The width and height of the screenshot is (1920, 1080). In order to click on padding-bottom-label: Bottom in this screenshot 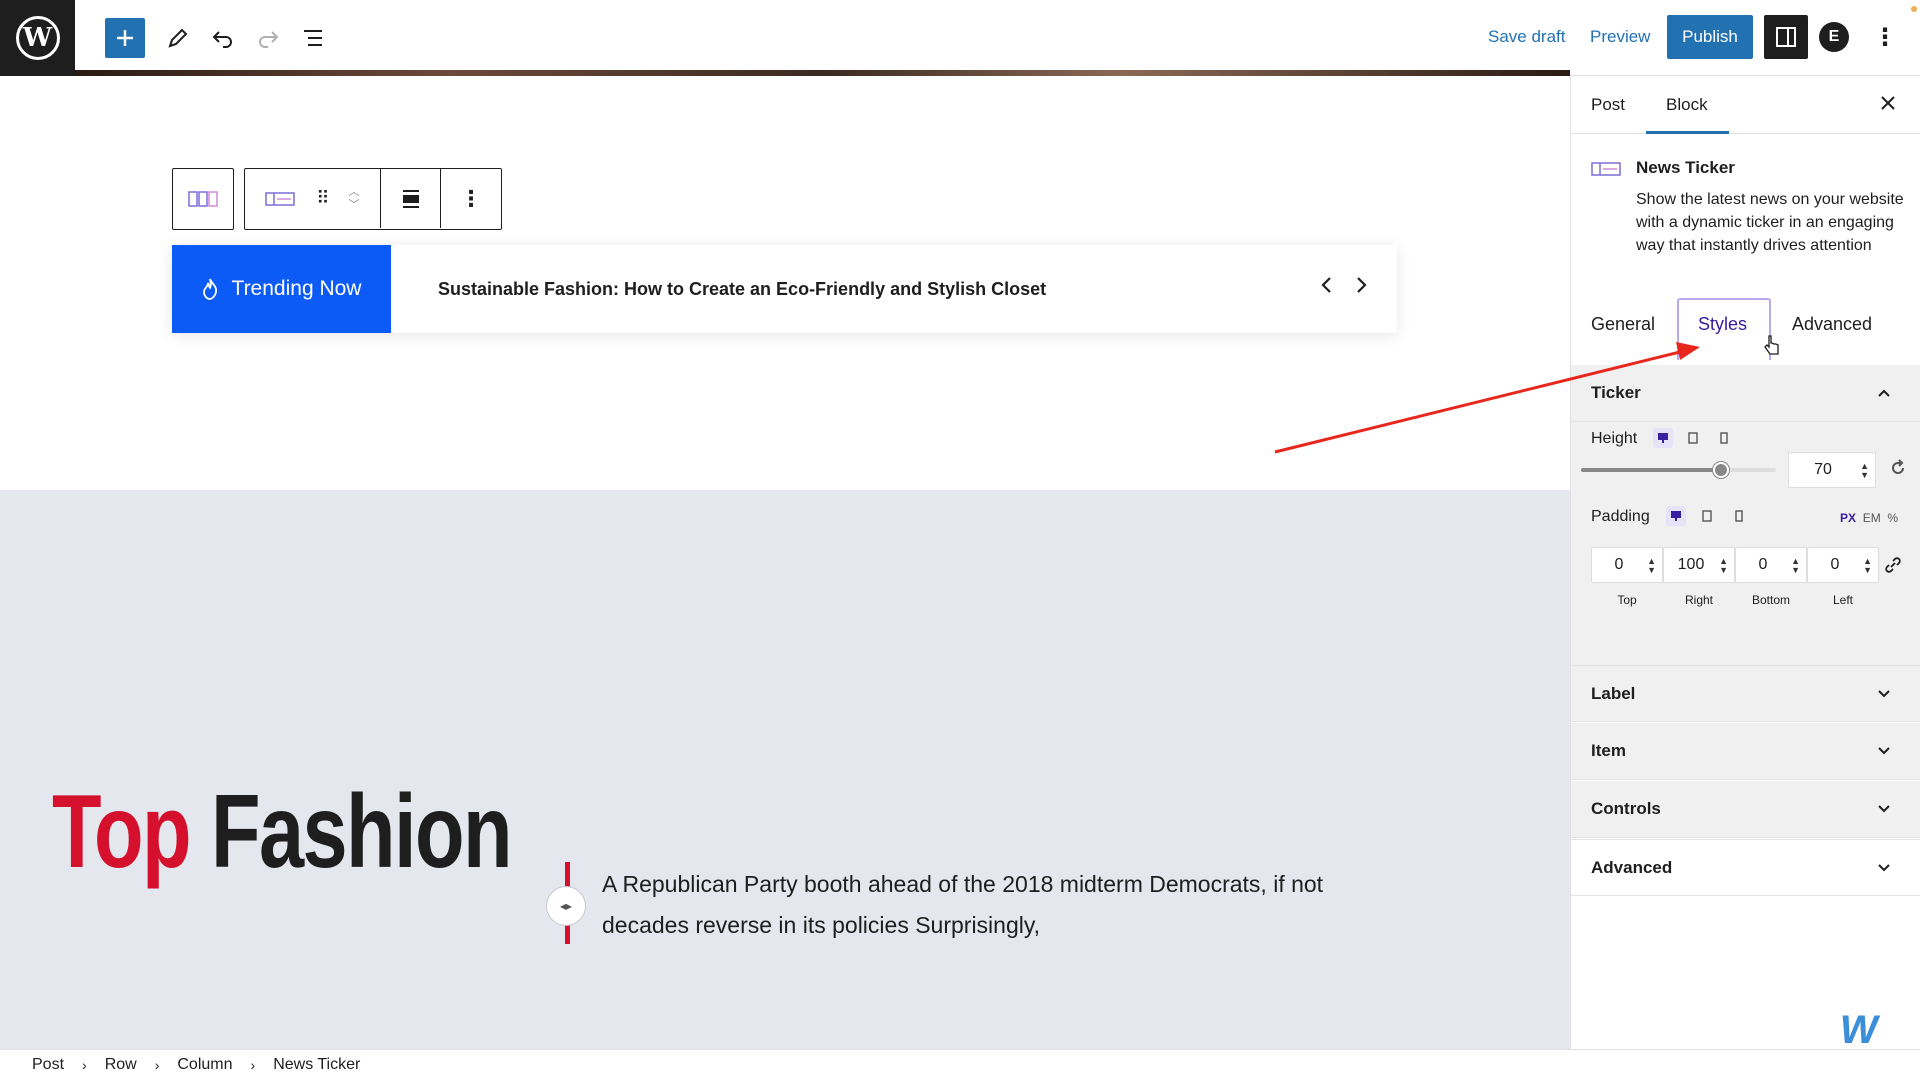, I will do `click(1770, 600)`.